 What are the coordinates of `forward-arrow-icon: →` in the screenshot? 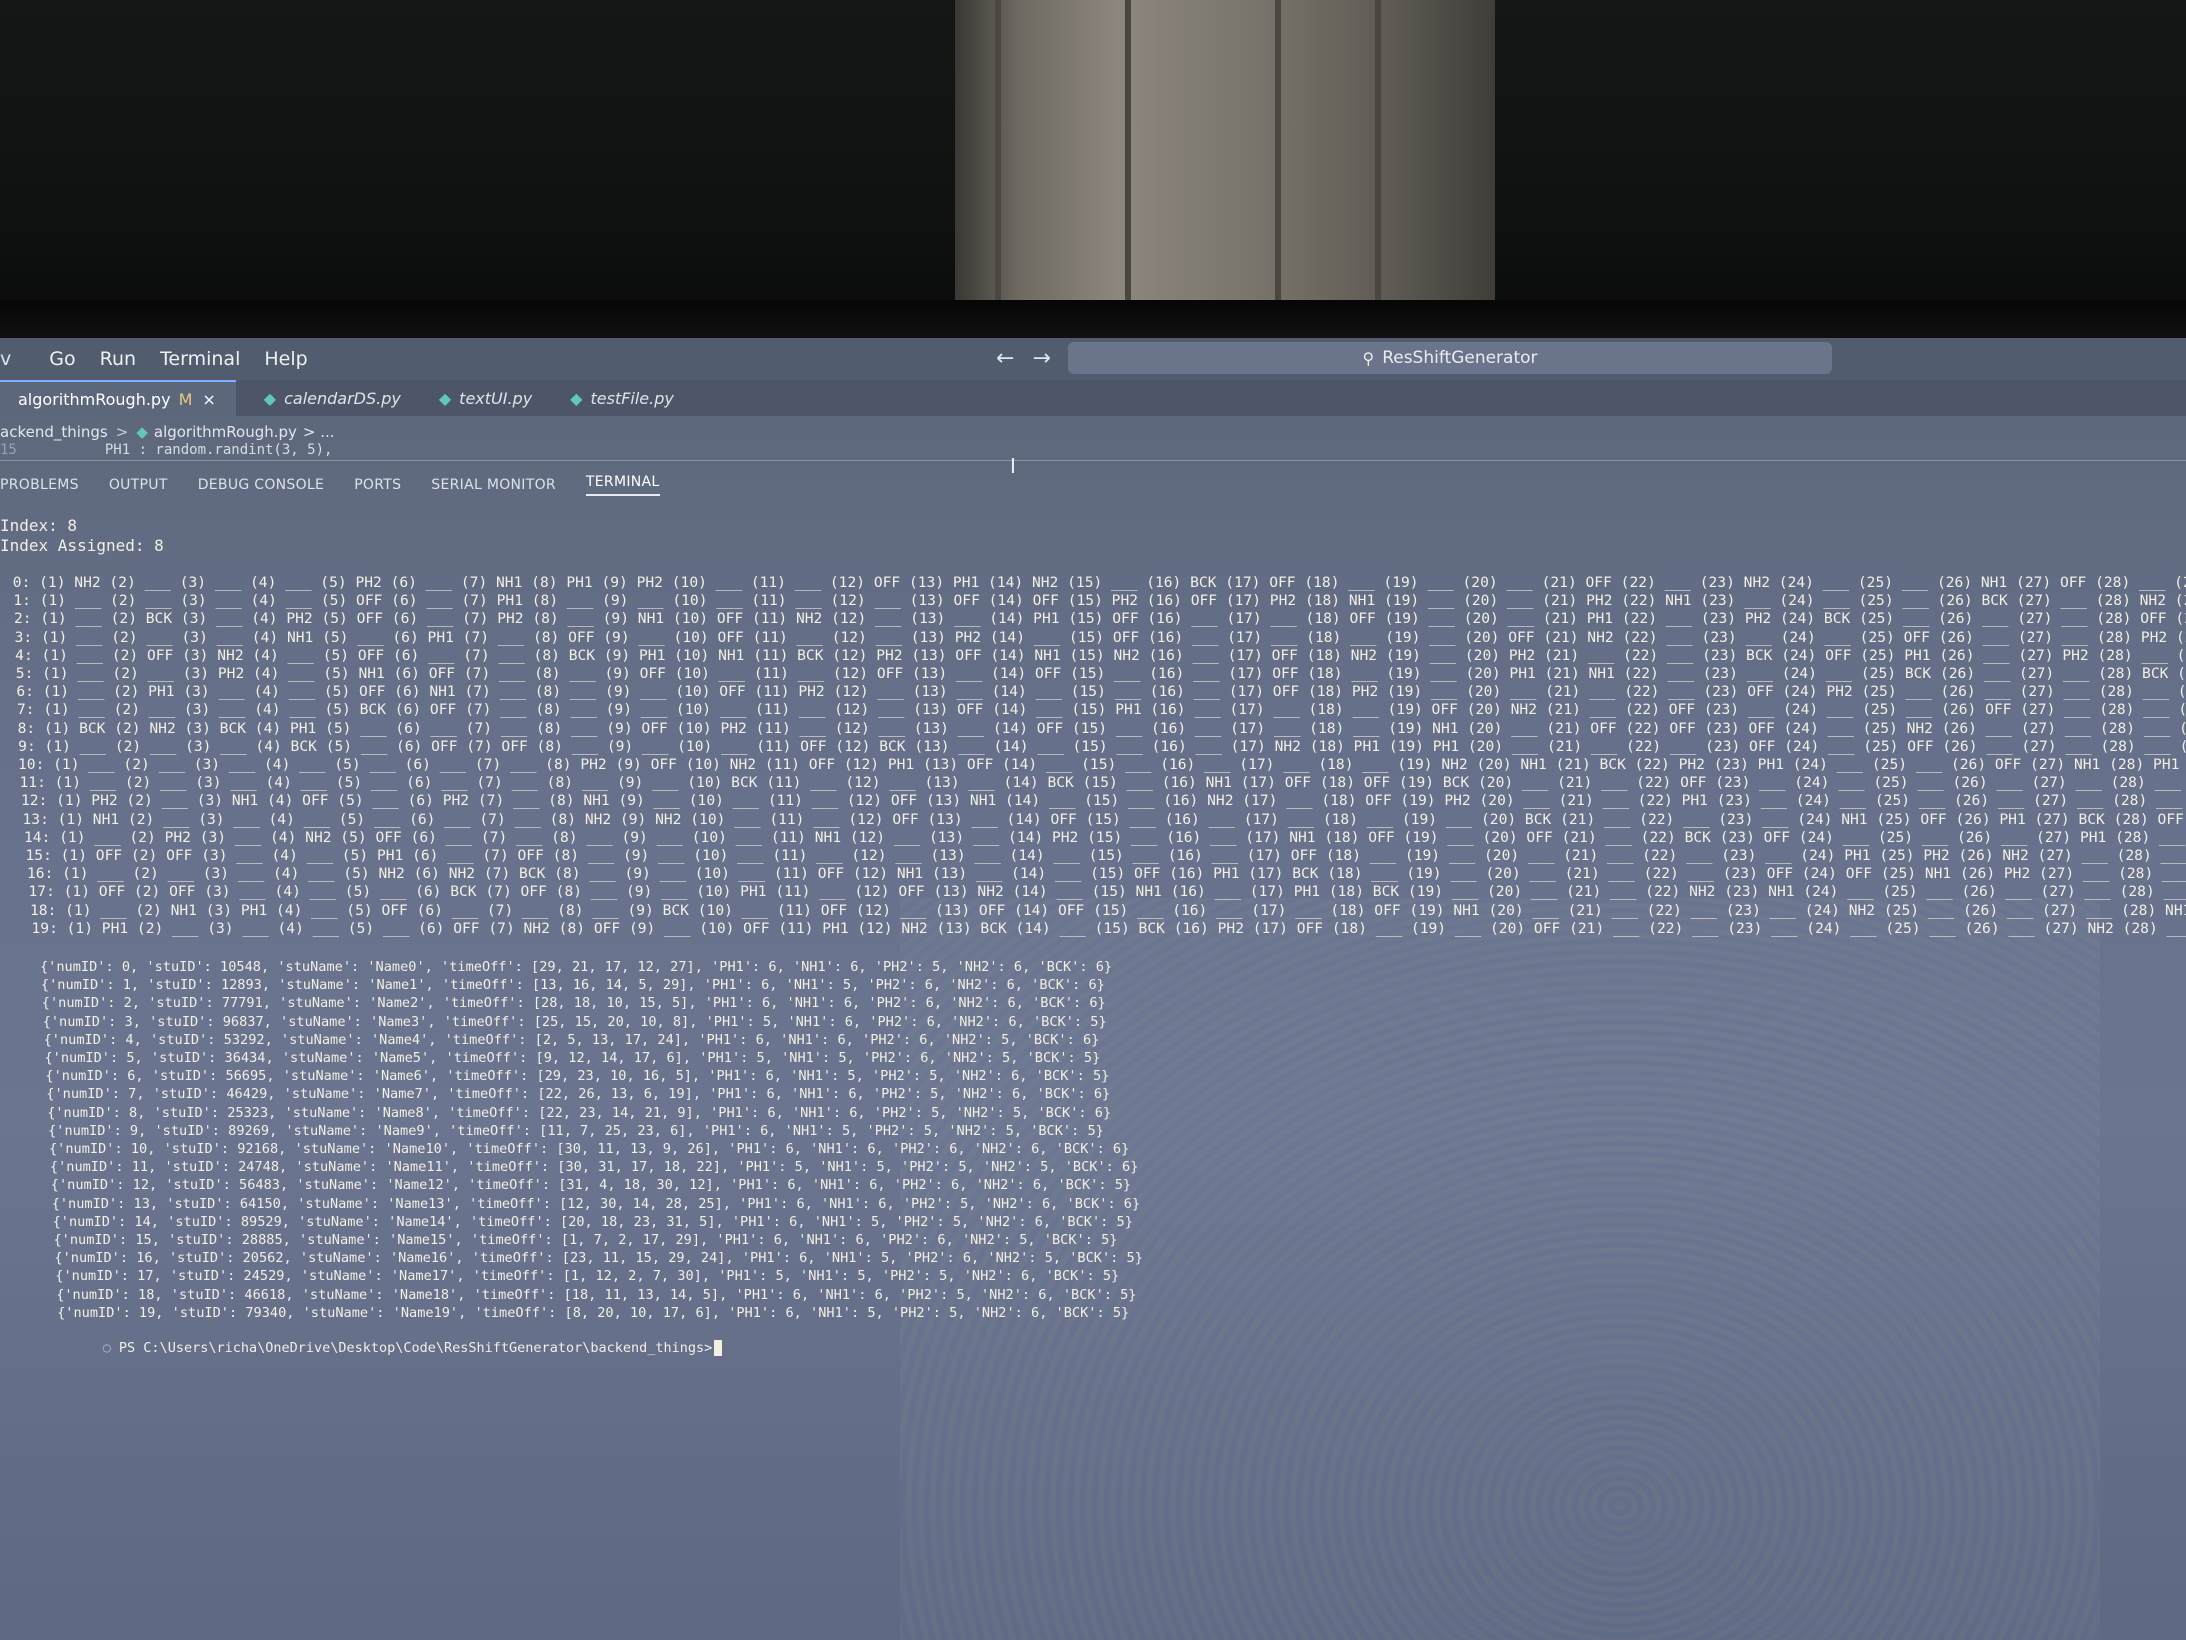 It's located at (1041, 358).